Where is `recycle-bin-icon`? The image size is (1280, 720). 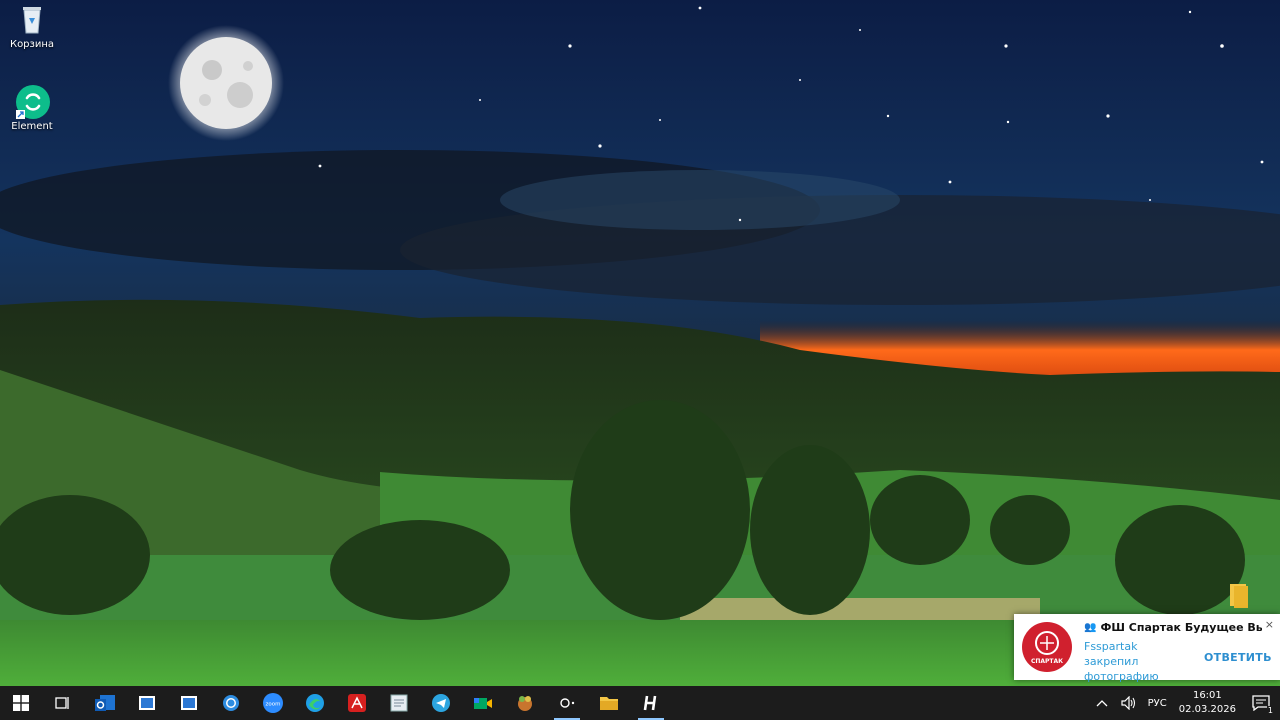 recycle-bin-icon is located at coordinates (32, 19).